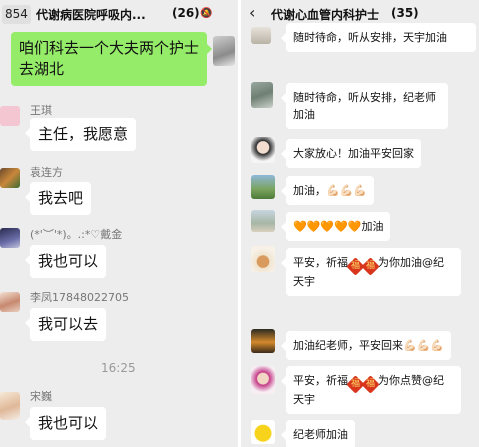  Describe the element at coordinates (79, 297) in the screenshot. I see `sender-name: 李凤17848022705` at that location.